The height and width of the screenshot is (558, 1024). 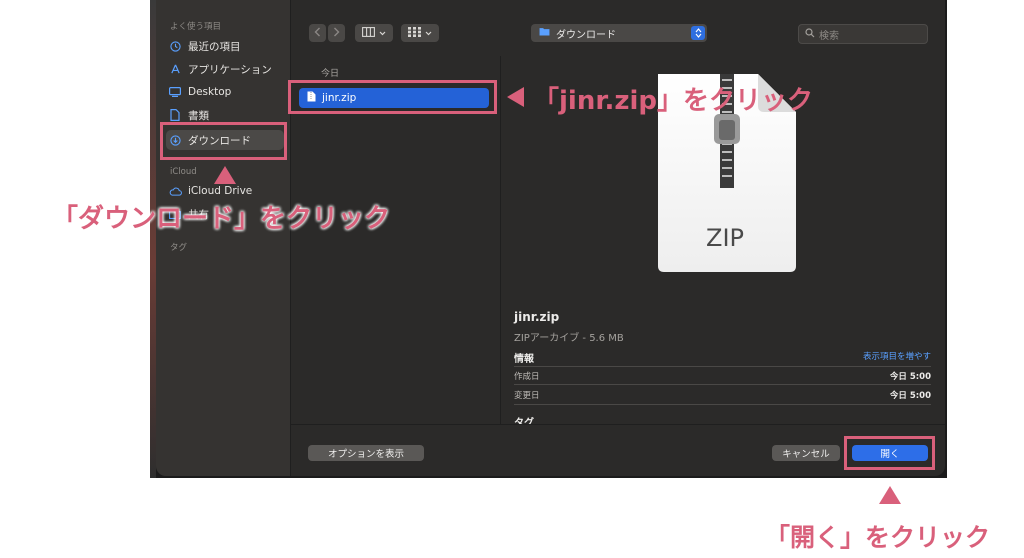 What do you see at coordinates (586, 35) in the screenshot?
I see `location-label: ダウンロード` at bounding box center [586, 35].